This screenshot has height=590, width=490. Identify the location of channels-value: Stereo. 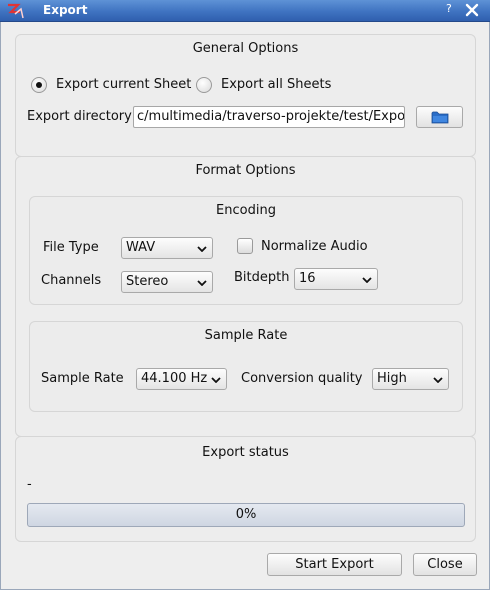
(147, 281).